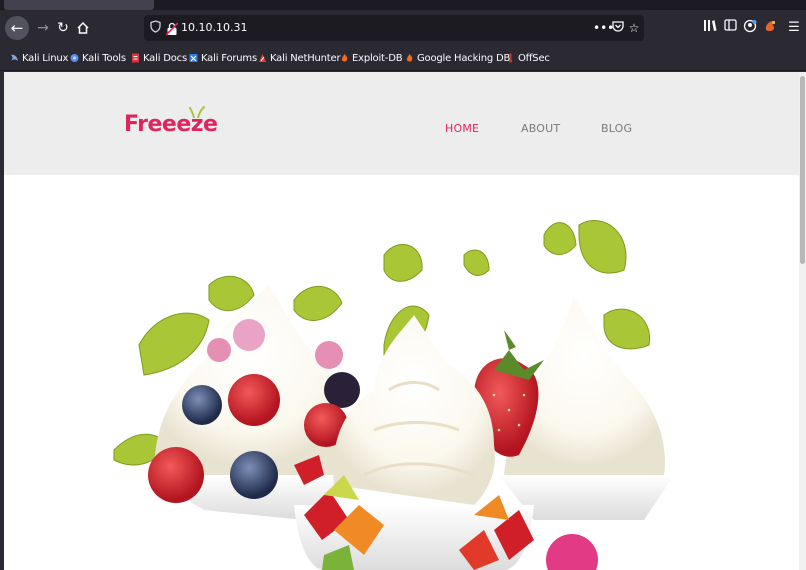  What do you see at coordinates (750, 28) in the screenshot?
I see `account-icon` at bounding box center [750, 28].